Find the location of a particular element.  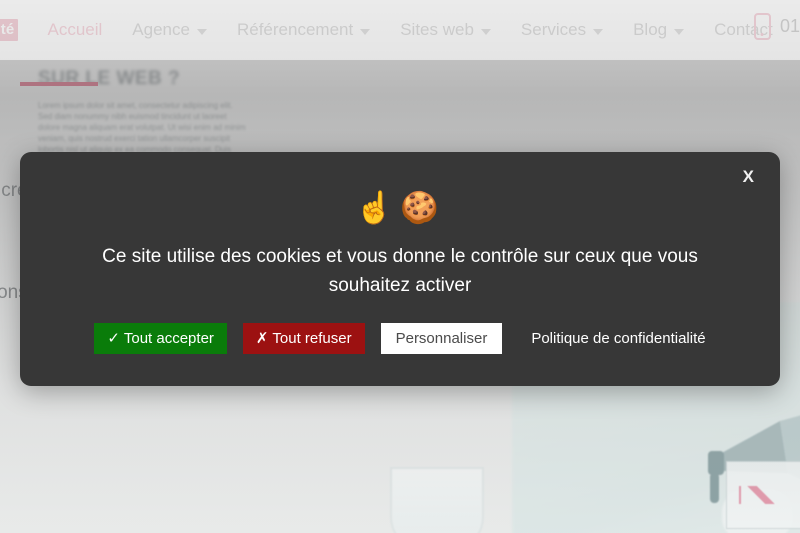

nav-item-agence: Agence is located at coordinates (169, 30).